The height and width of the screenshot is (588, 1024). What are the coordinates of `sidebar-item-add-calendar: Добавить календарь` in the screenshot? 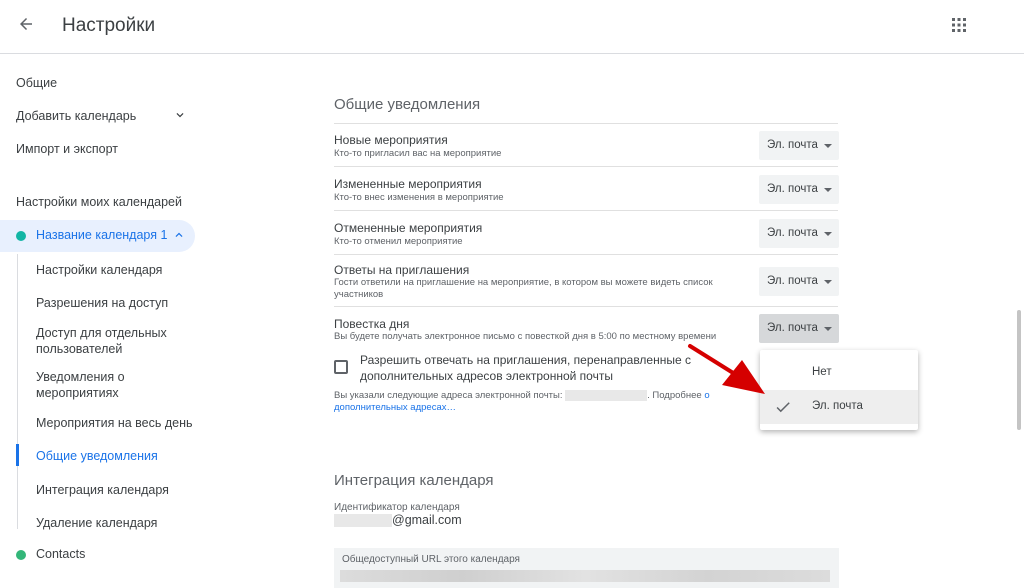 It's located at (101, 116).